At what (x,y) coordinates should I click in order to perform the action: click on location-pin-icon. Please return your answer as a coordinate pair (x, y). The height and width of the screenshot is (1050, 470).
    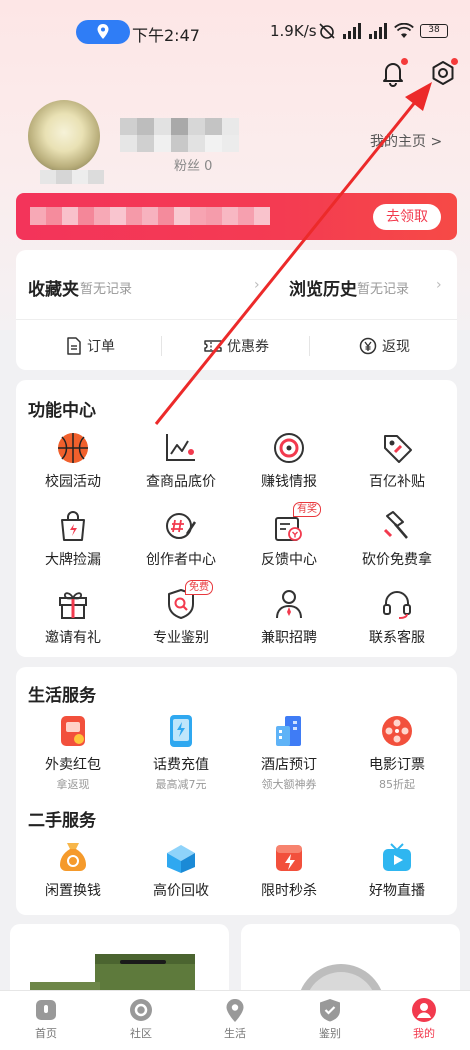
    Looking at the image, I should click on (235, 1010).